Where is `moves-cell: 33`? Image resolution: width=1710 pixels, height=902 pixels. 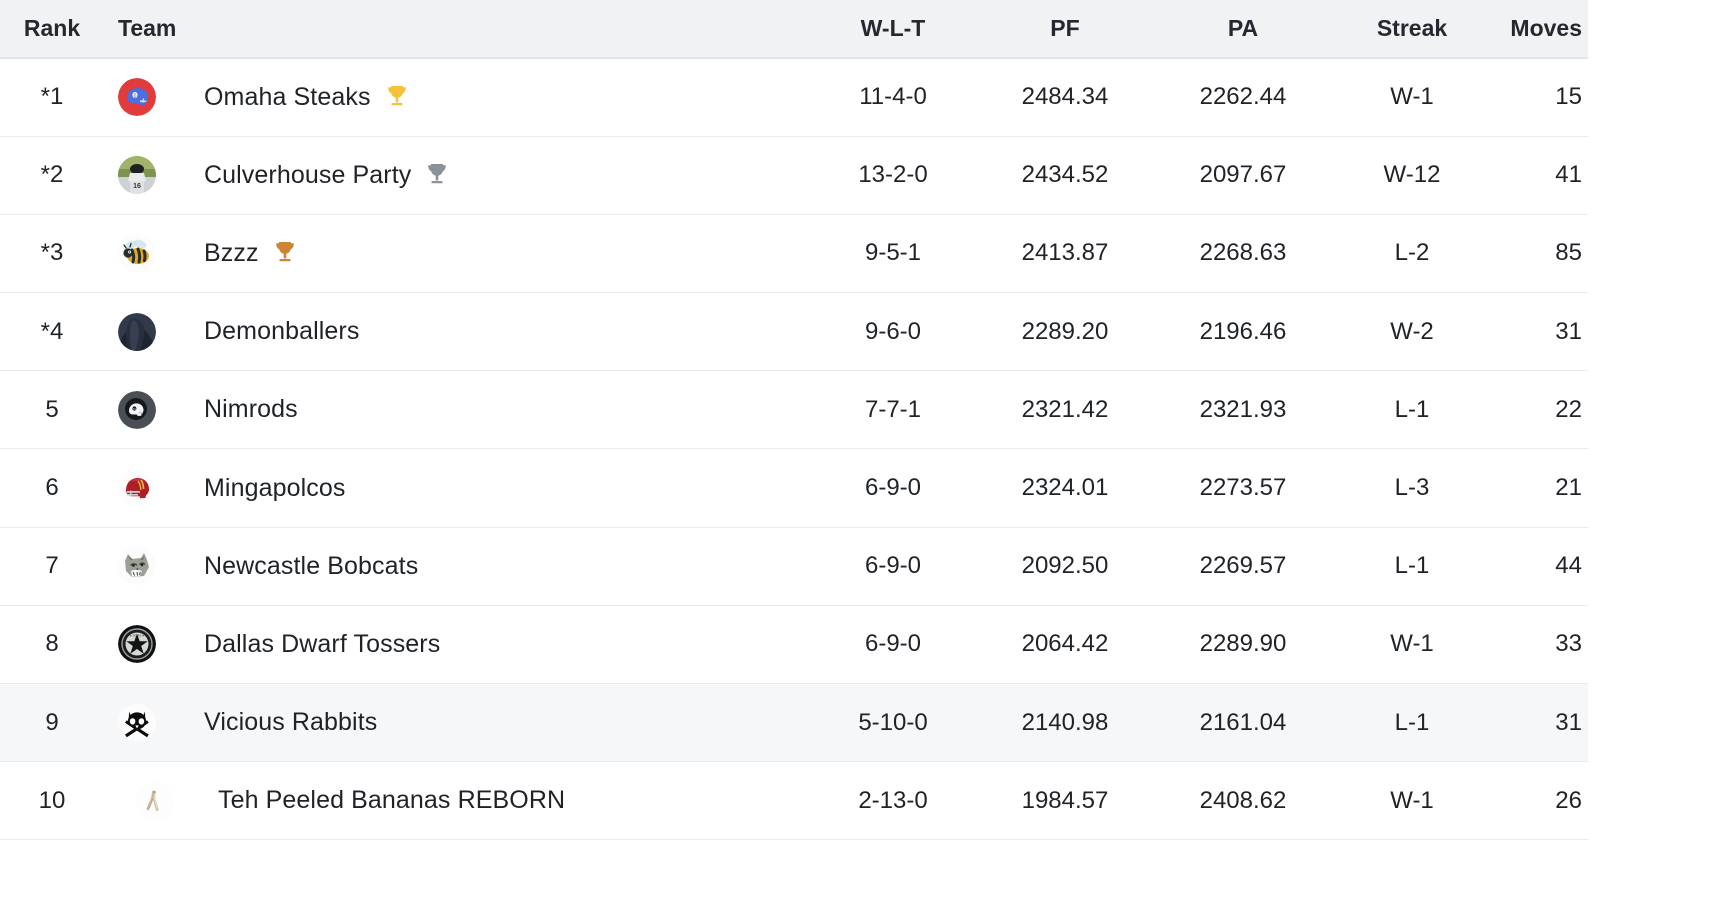 moves-cell: 33 is located at coordinates (1568, 644).